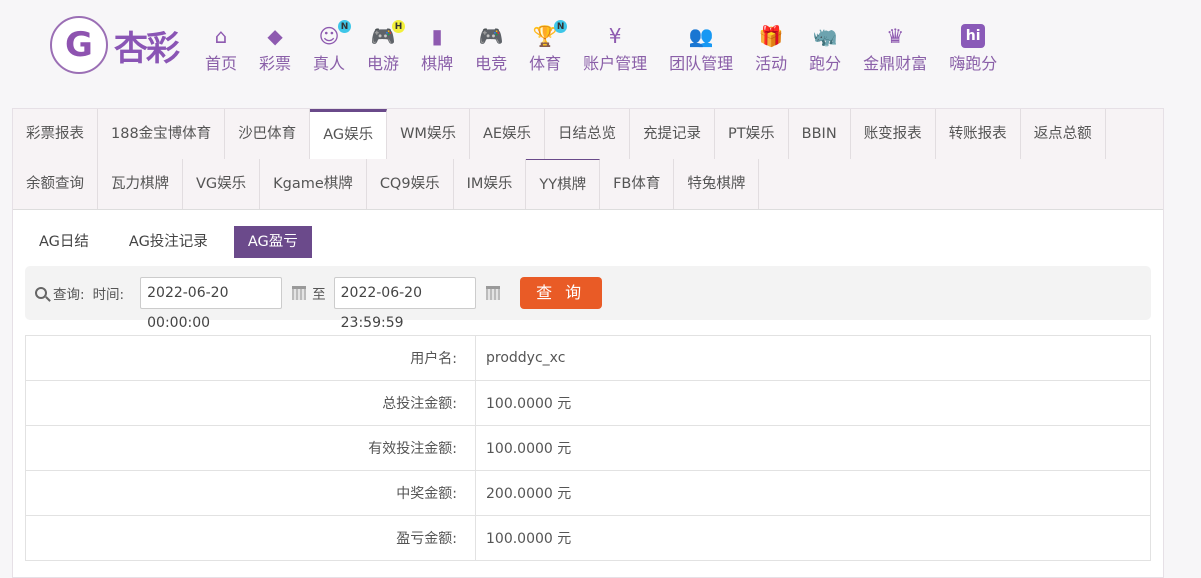  What do you see at coordinates (594, 242) in the screenshot?
I see `sub-tabs: AG日结 AG投注记录 AG盈亏` at bounding box center [594, 242].